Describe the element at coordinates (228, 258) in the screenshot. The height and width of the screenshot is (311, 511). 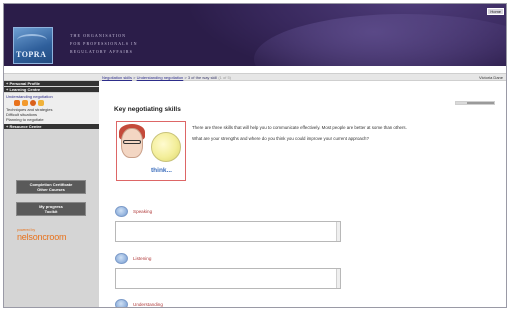
I see `skill-header: Listening` at that location.